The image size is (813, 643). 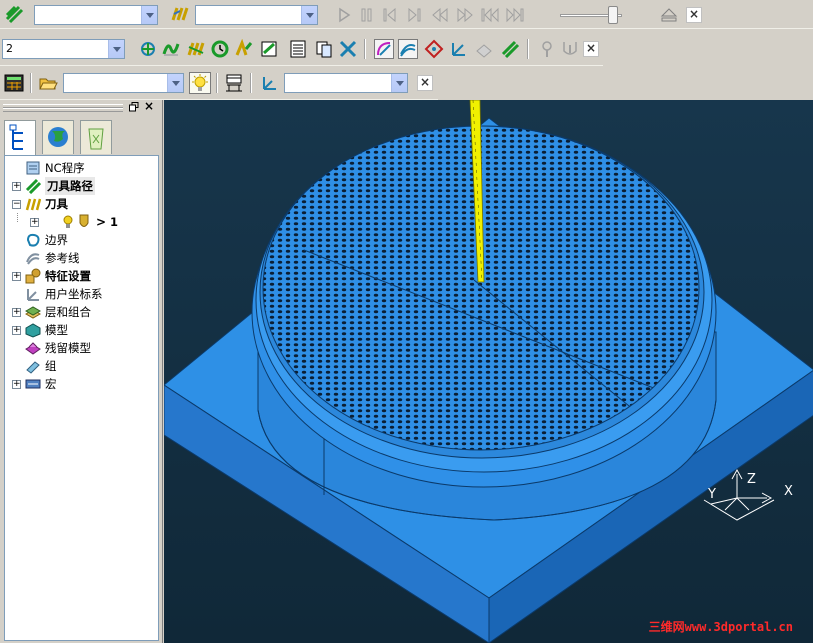 What do you see at coordinates (365, 49) in the screenshot?
I see `toolbar2-separator` at bounding box center [365, 49].